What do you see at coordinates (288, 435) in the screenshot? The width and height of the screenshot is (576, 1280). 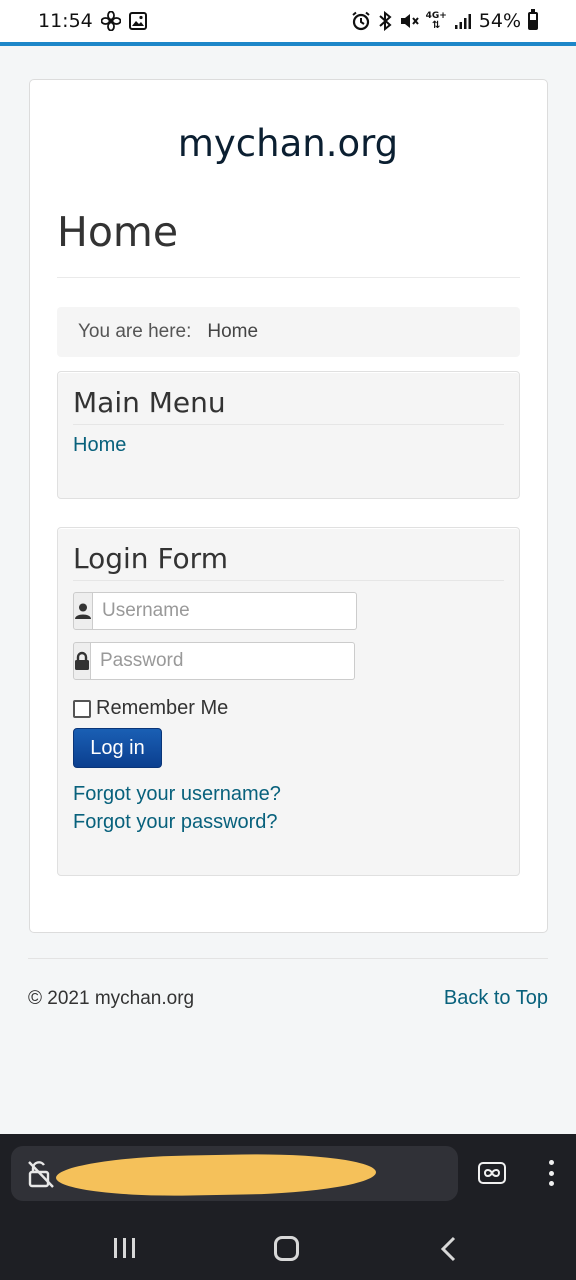 I see `main-menu-module: Main Menu Home` at bounding box center [288, 435].